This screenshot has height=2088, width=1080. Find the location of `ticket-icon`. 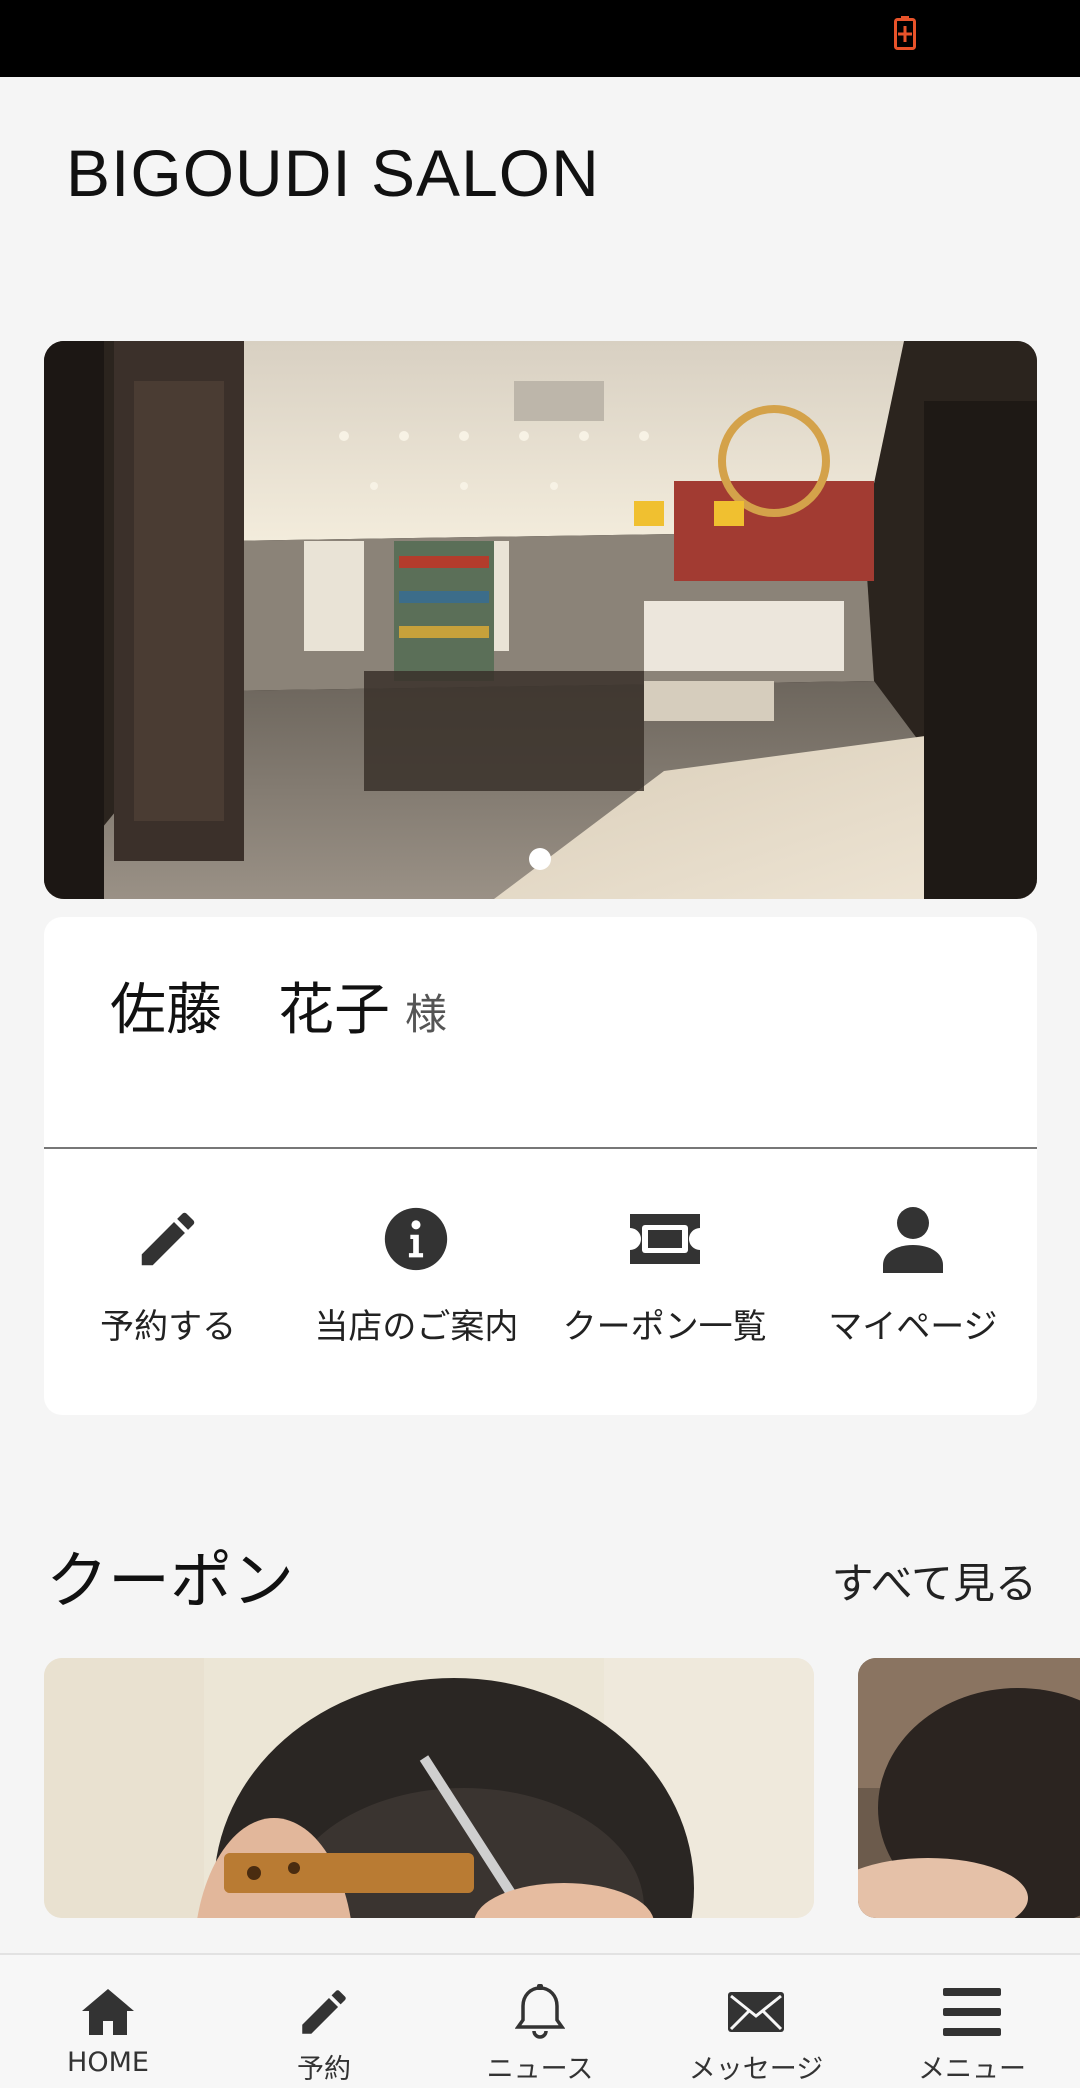

ticket-icon is located at coordinates (664, 1239).